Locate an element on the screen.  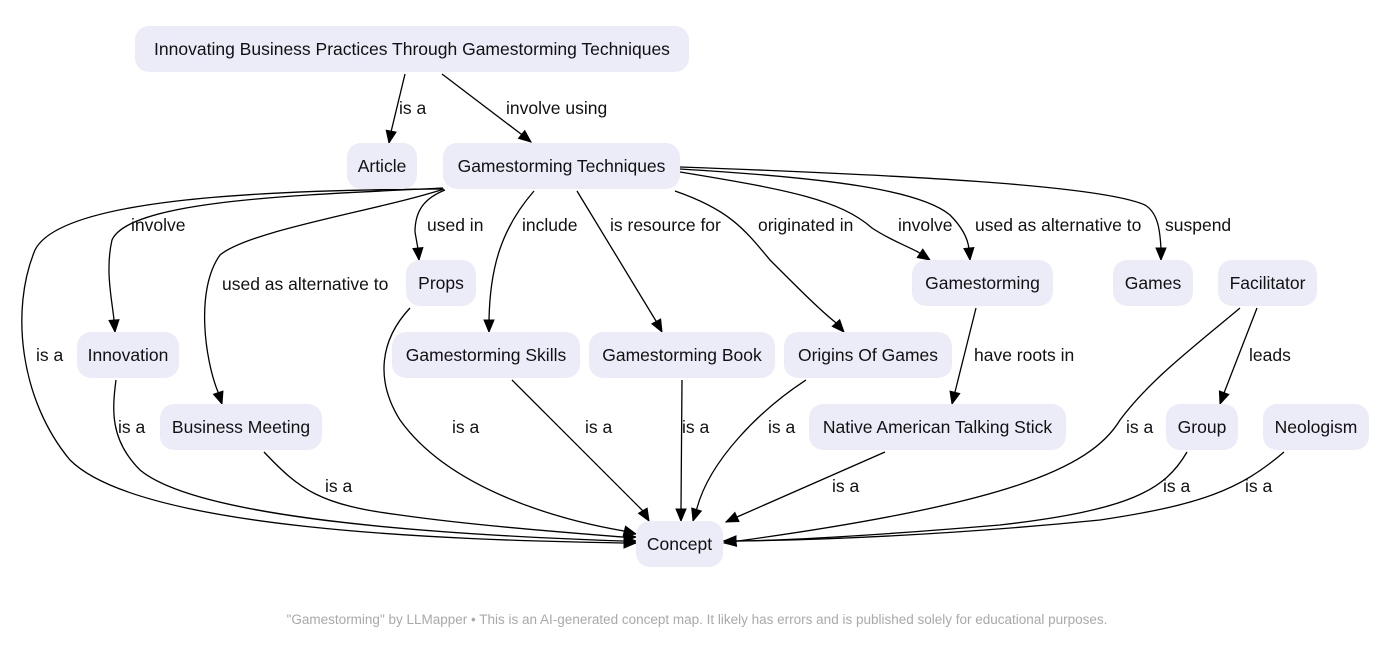
node-label: Business Meeting is located at coordinates (241, 427).